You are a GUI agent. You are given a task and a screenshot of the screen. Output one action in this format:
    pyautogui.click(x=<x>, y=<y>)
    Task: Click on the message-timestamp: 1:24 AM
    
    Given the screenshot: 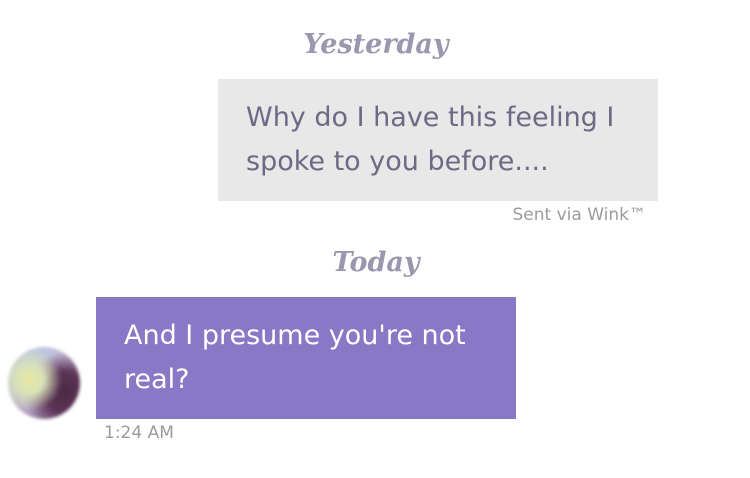 What is the action you would take?
    pyautogui.click(x=139, y=433)
    